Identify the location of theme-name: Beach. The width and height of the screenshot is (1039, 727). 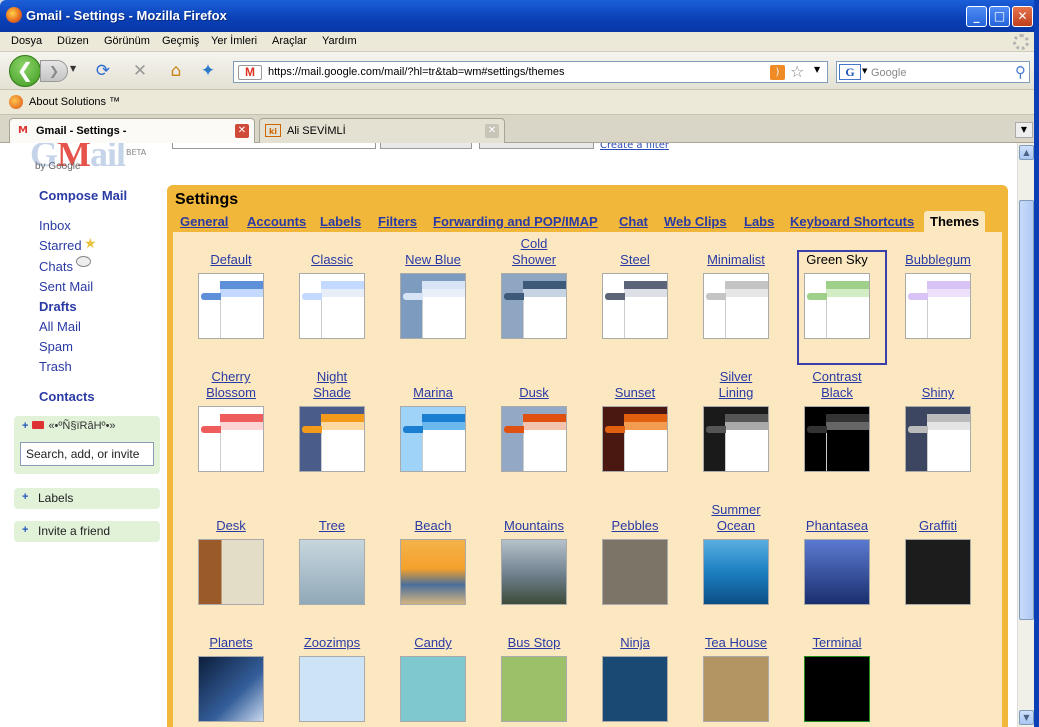
(433, 518).